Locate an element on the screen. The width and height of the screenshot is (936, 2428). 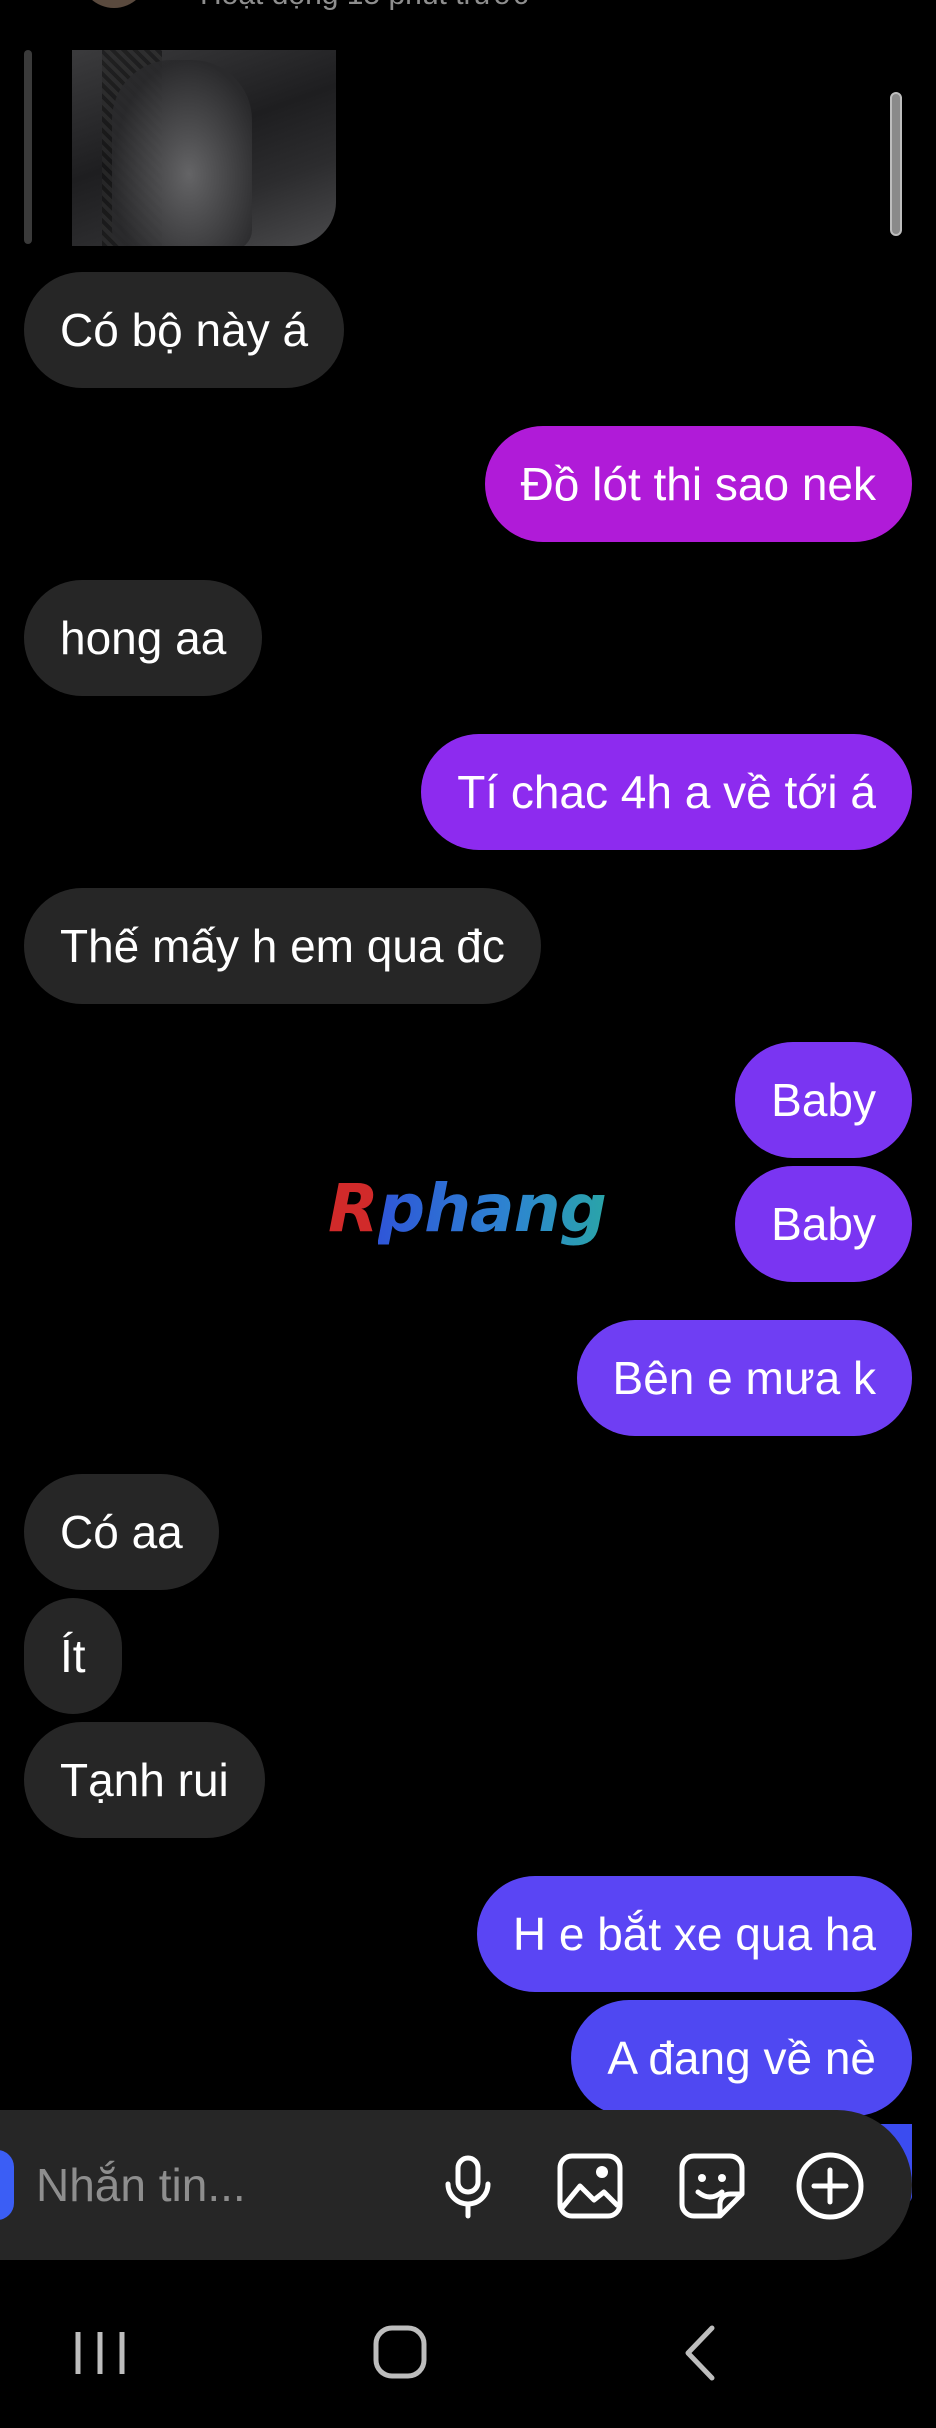
message-outgoing: Tí chac 4h a về tới á is located at coordinates (666, 792).